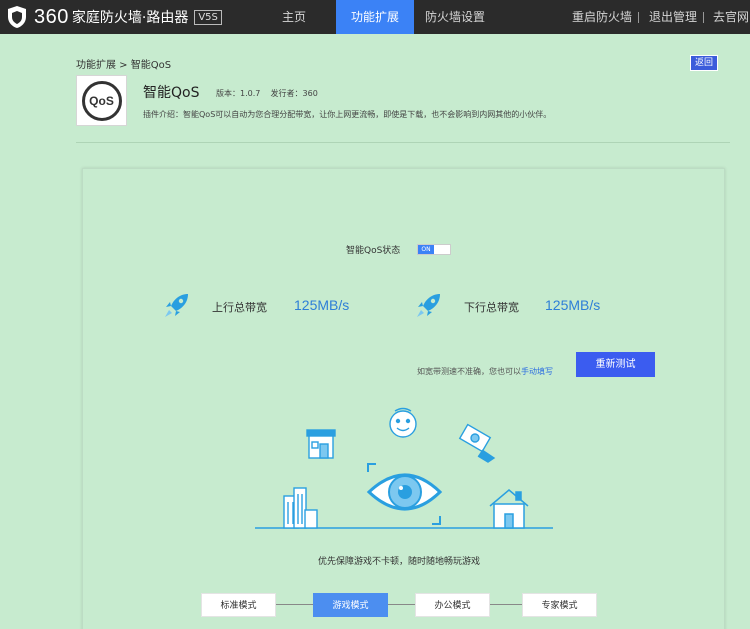 The height and width of the screenshot is (629, 750). Describe the element at coordinates (399, 562) in the screenshot. I see `mode-caption: 优先保障游戏不卡顿，随时随地畅玩游戏` at that location.